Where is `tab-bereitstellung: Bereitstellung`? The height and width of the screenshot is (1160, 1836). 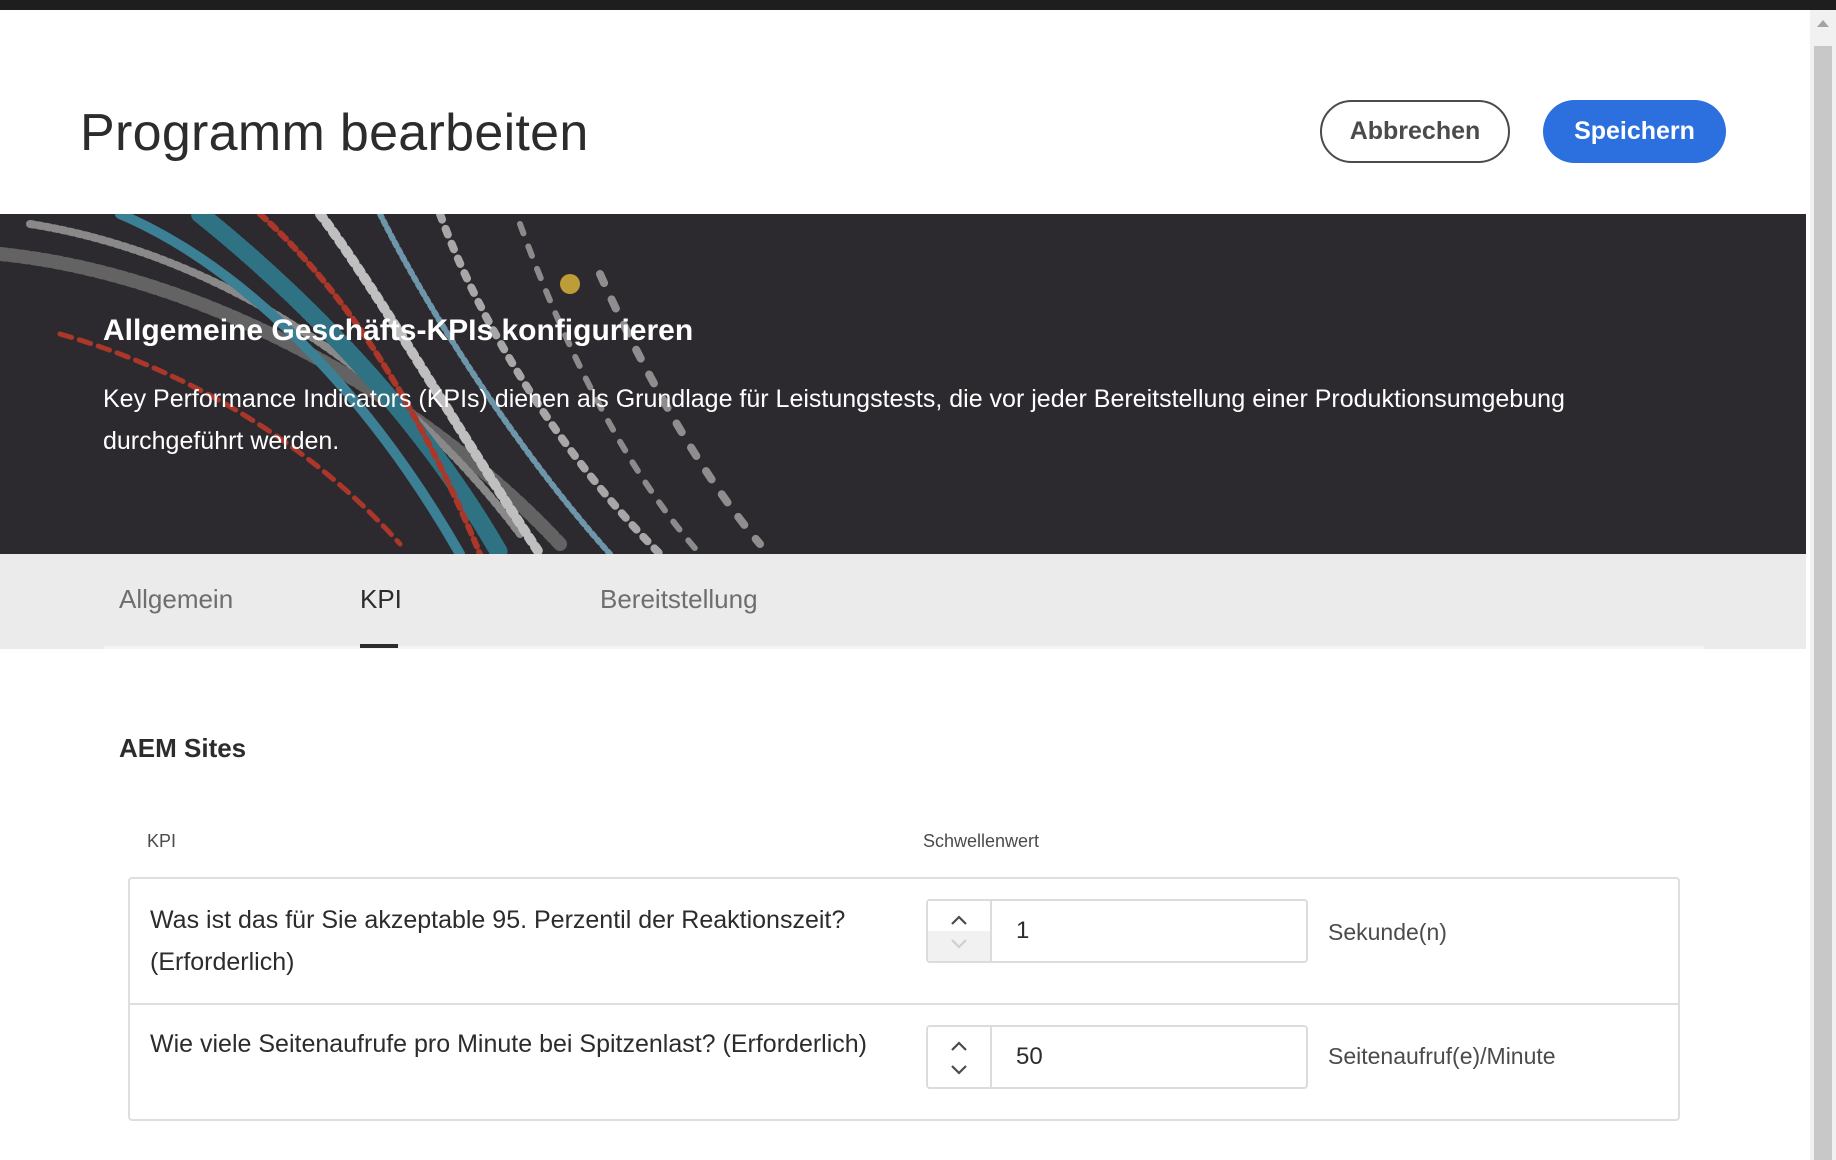
tab-bereitstellung: Bereitstellung is located at coordinates (679, 599).